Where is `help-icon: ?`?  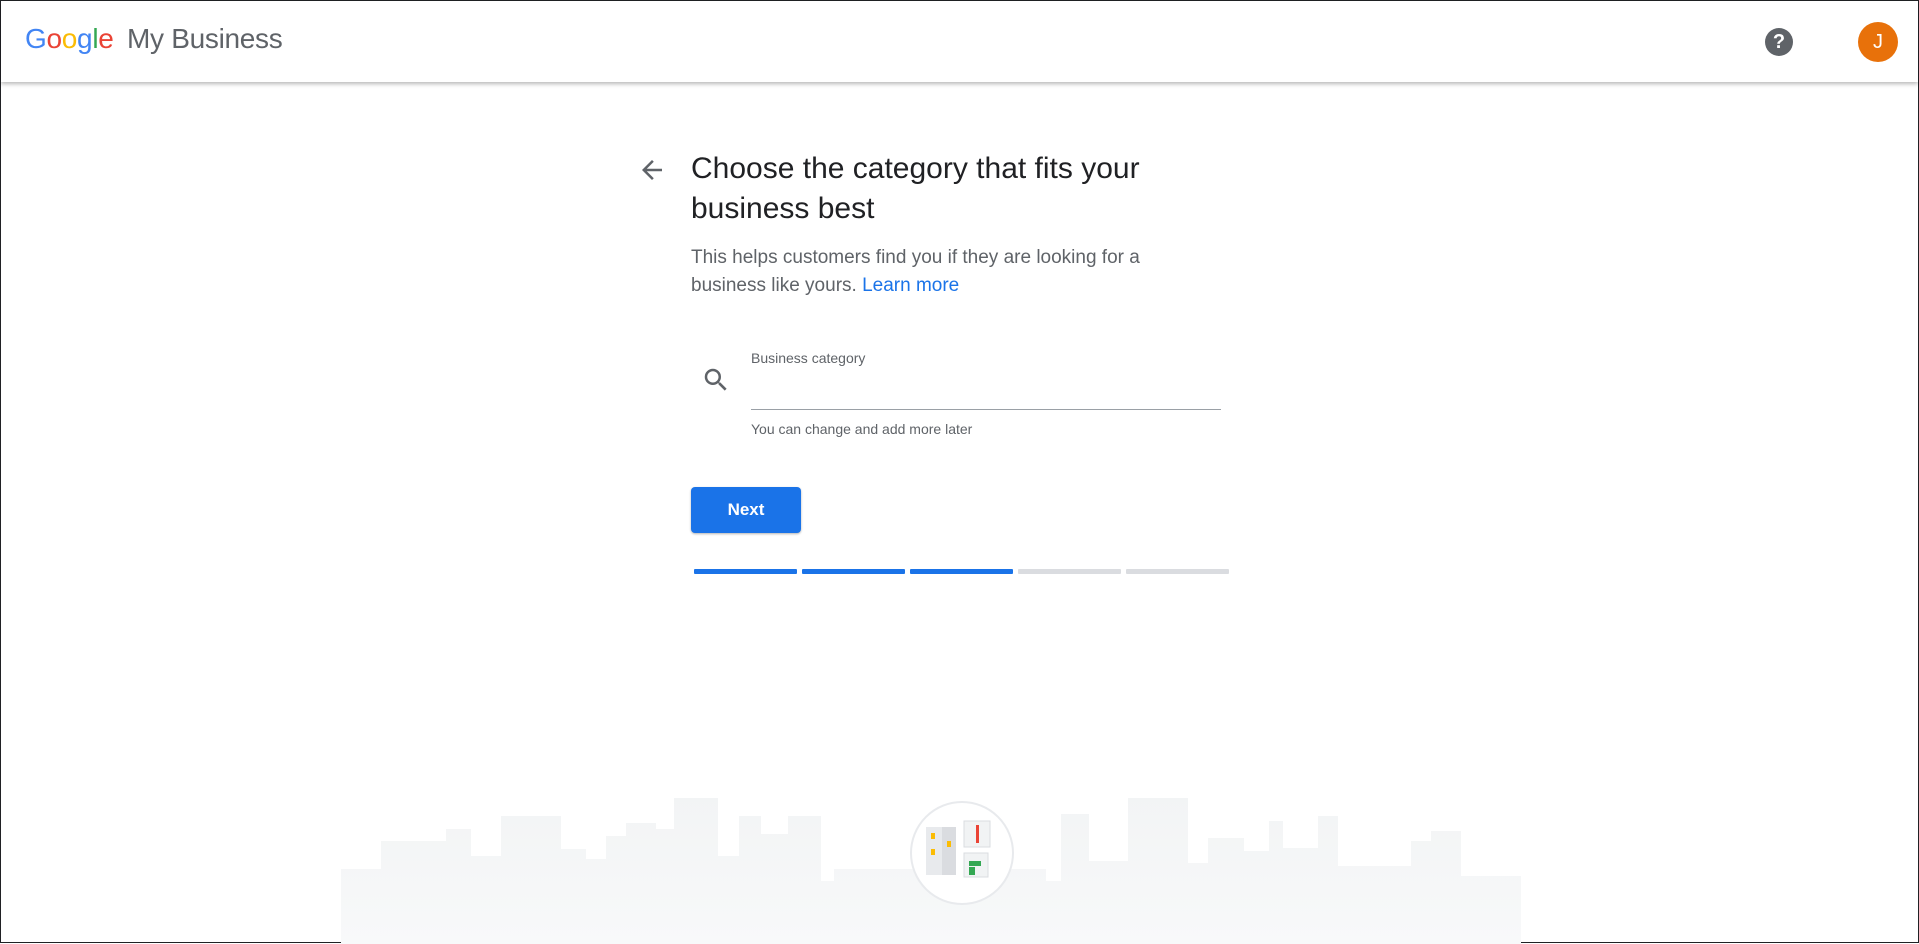 help-icon: ? is located at coordinates (1779, 42).